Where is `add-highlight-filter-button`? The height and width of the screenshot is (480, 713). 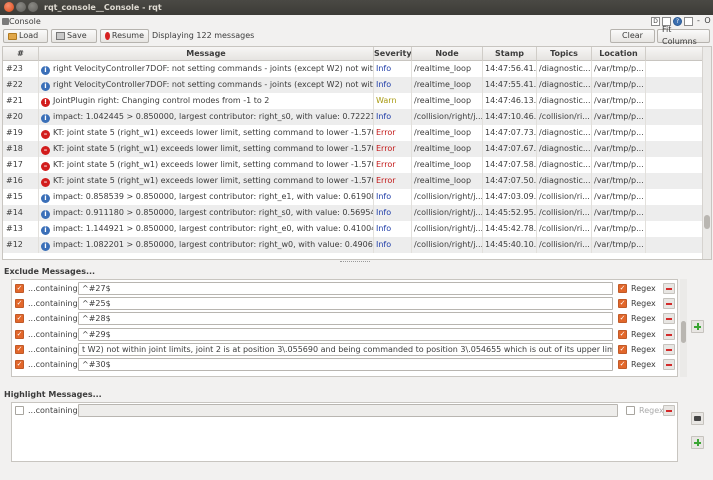
add-highlight-filter-button is located at coordinates (697, 442).